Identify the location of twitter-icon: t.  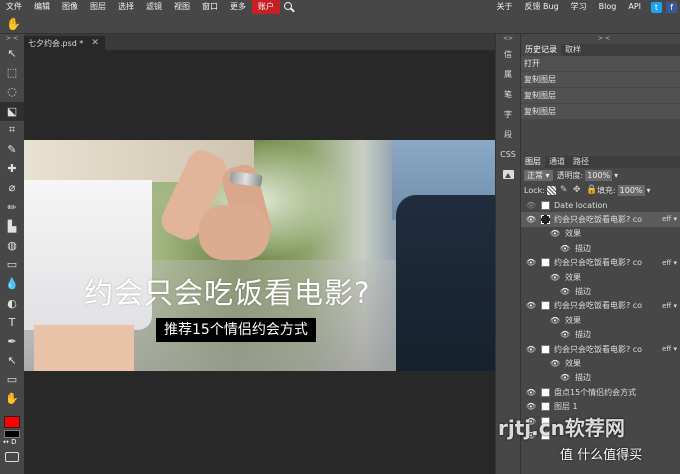
(656, 7).